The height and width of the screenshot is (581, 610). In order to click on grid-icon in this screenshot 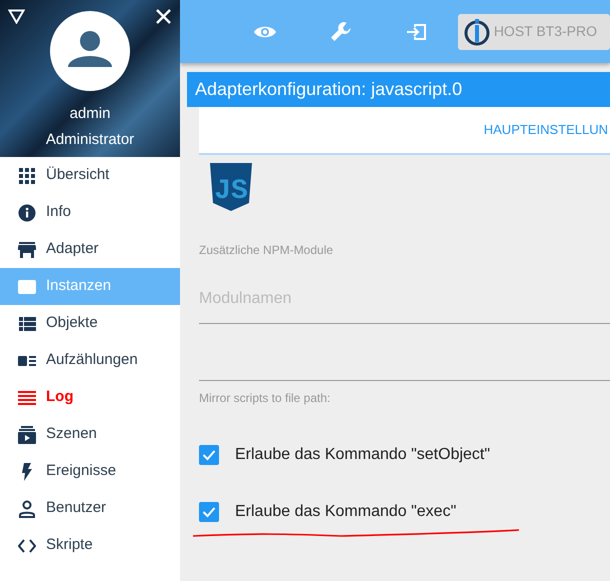, I will do `click(27, 175)`.